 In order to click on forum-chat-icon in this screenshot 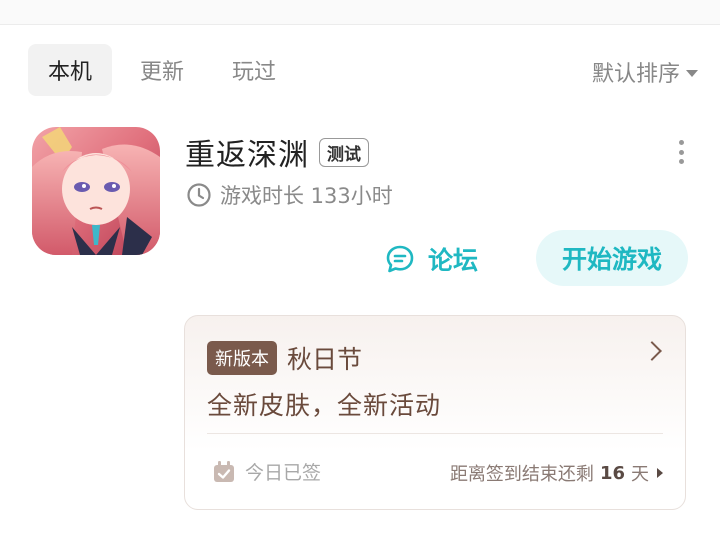, I will do `click(400, 259)`.